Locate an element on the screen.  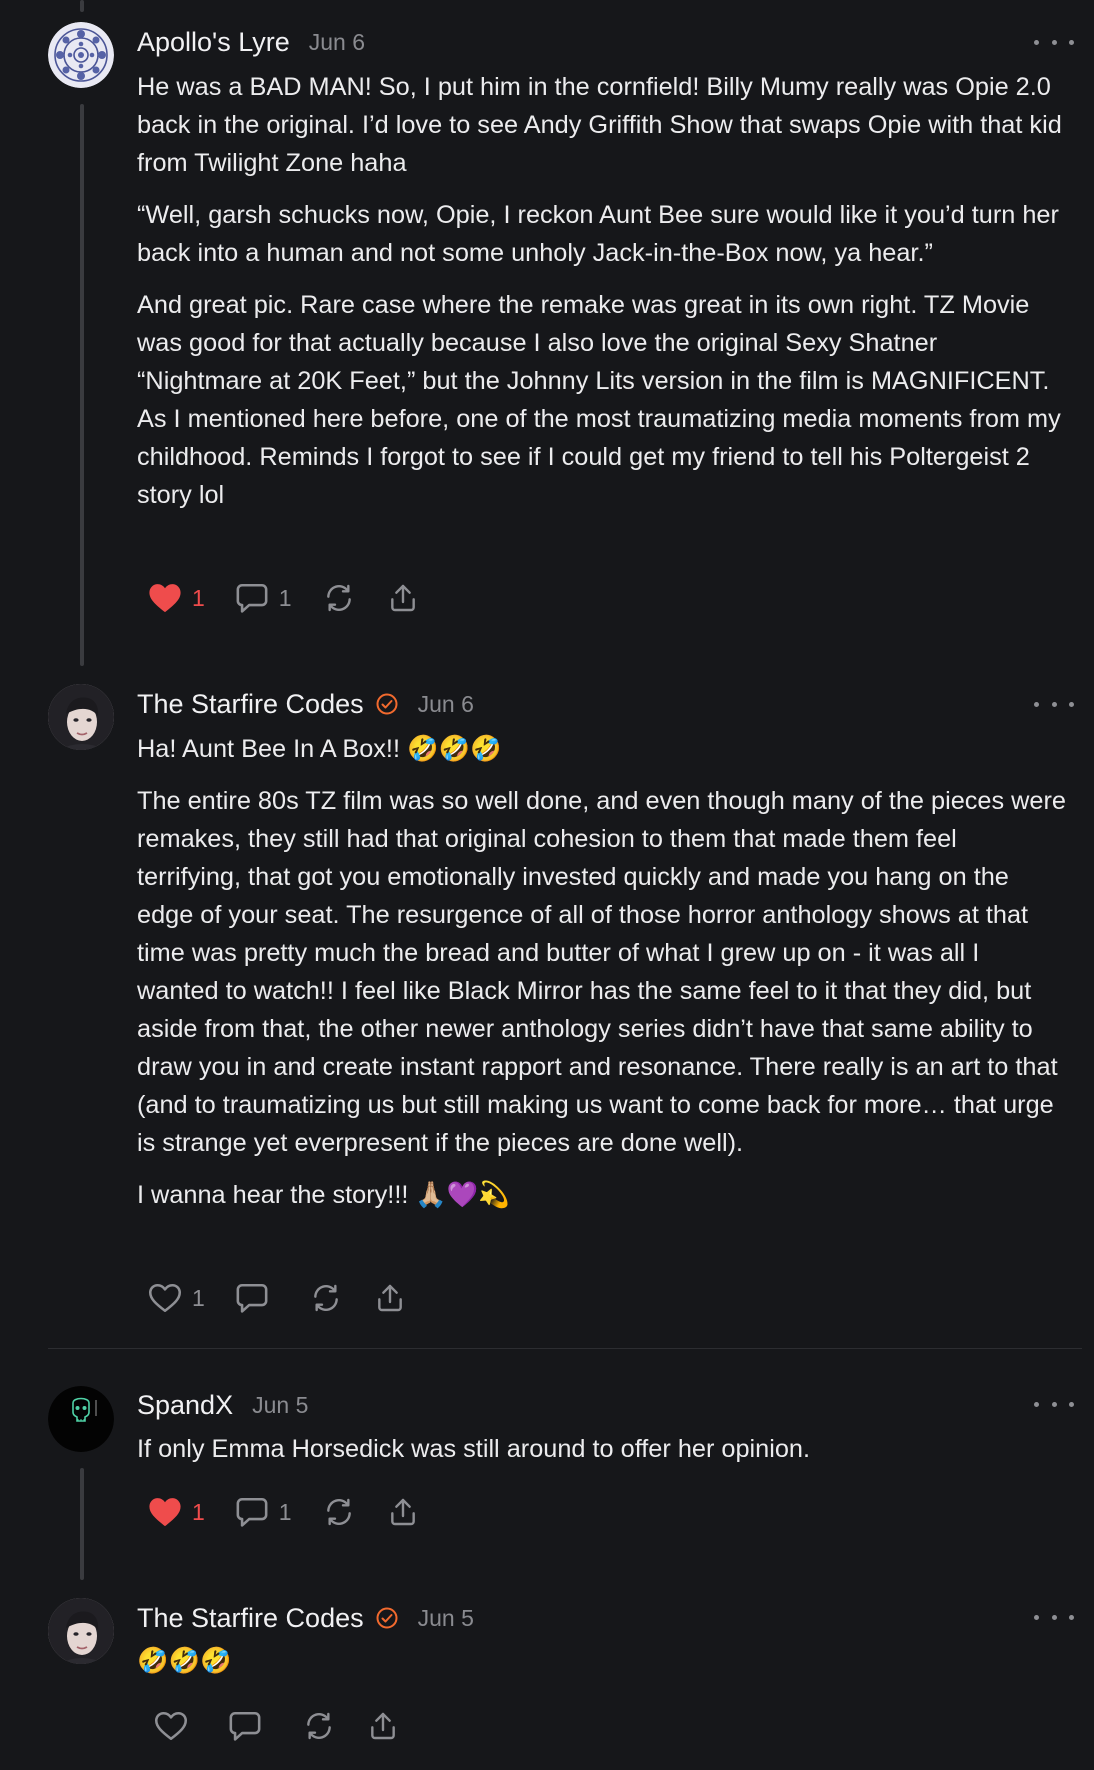
comment-header: SpandX Jun 5 is located at coordinates (222, 1405).